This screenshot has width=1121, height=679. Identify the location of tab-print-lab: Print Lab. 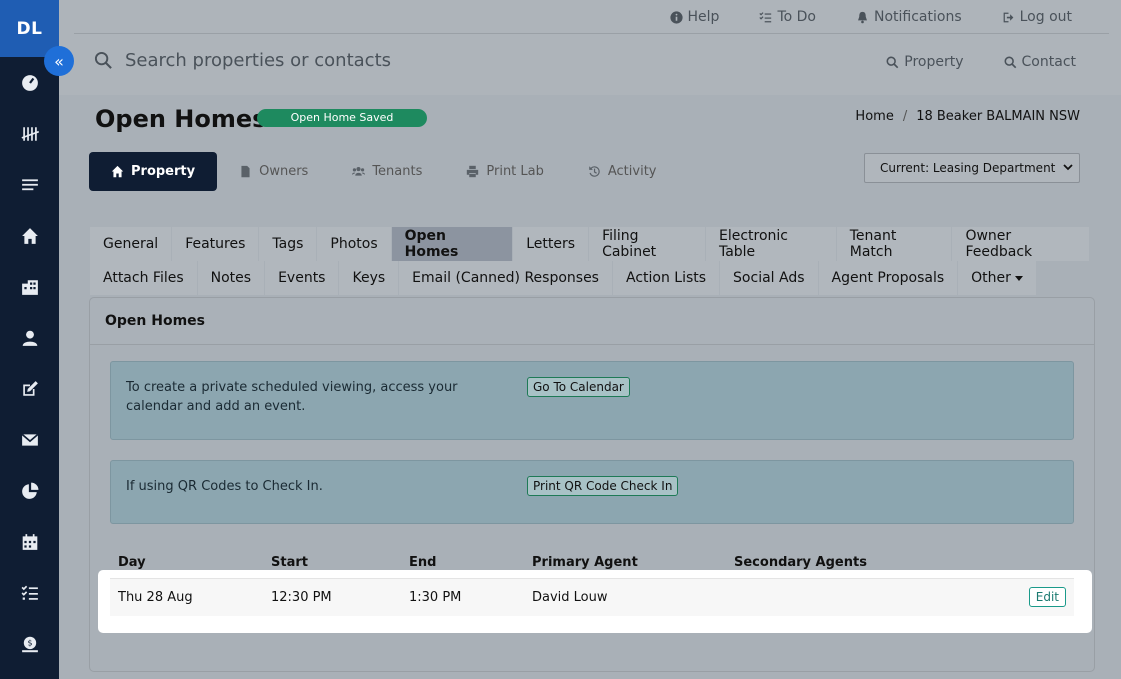
(505, 171).